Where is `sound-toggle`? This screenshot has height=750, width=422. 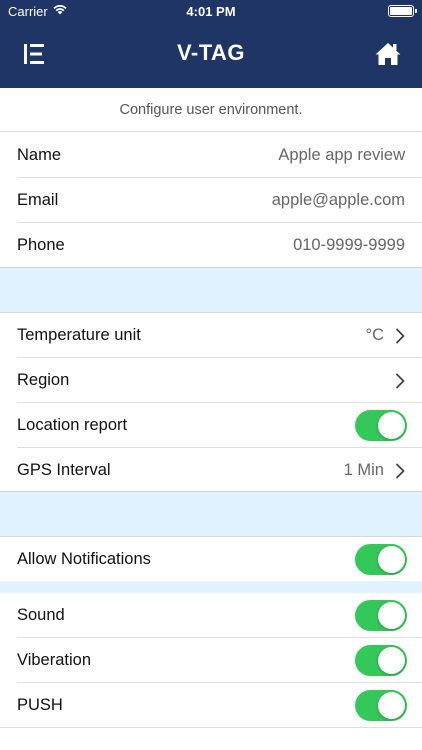 sound-toggle is located at coordinates (381, 615).